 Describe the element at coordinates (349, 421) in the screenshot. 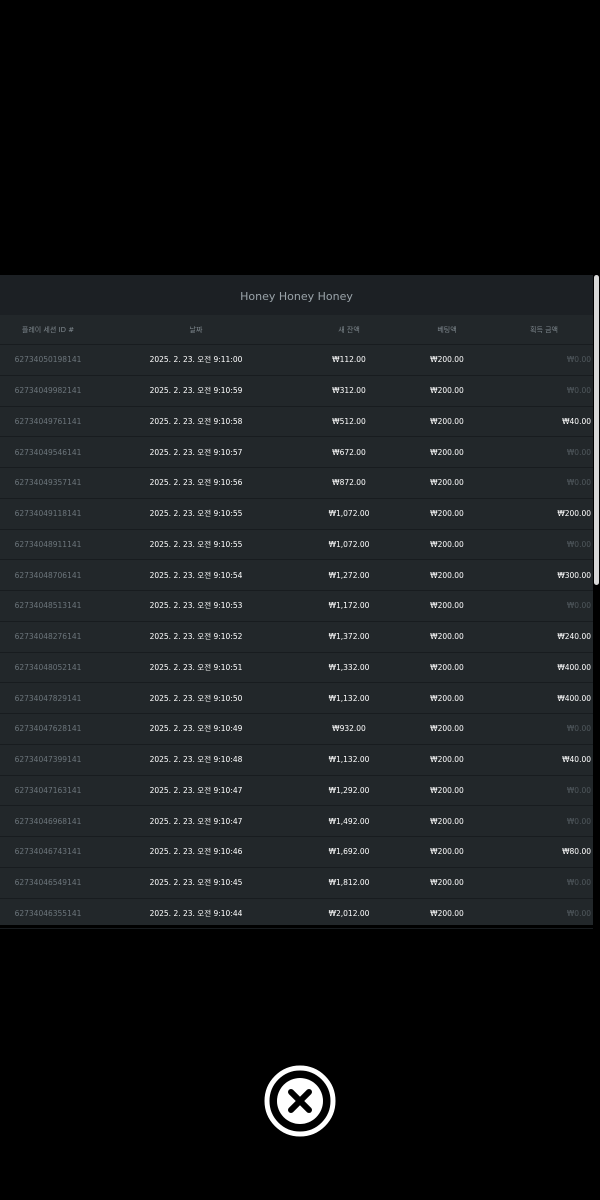

I see `new-balance-cell: ₩512.00` at that location.